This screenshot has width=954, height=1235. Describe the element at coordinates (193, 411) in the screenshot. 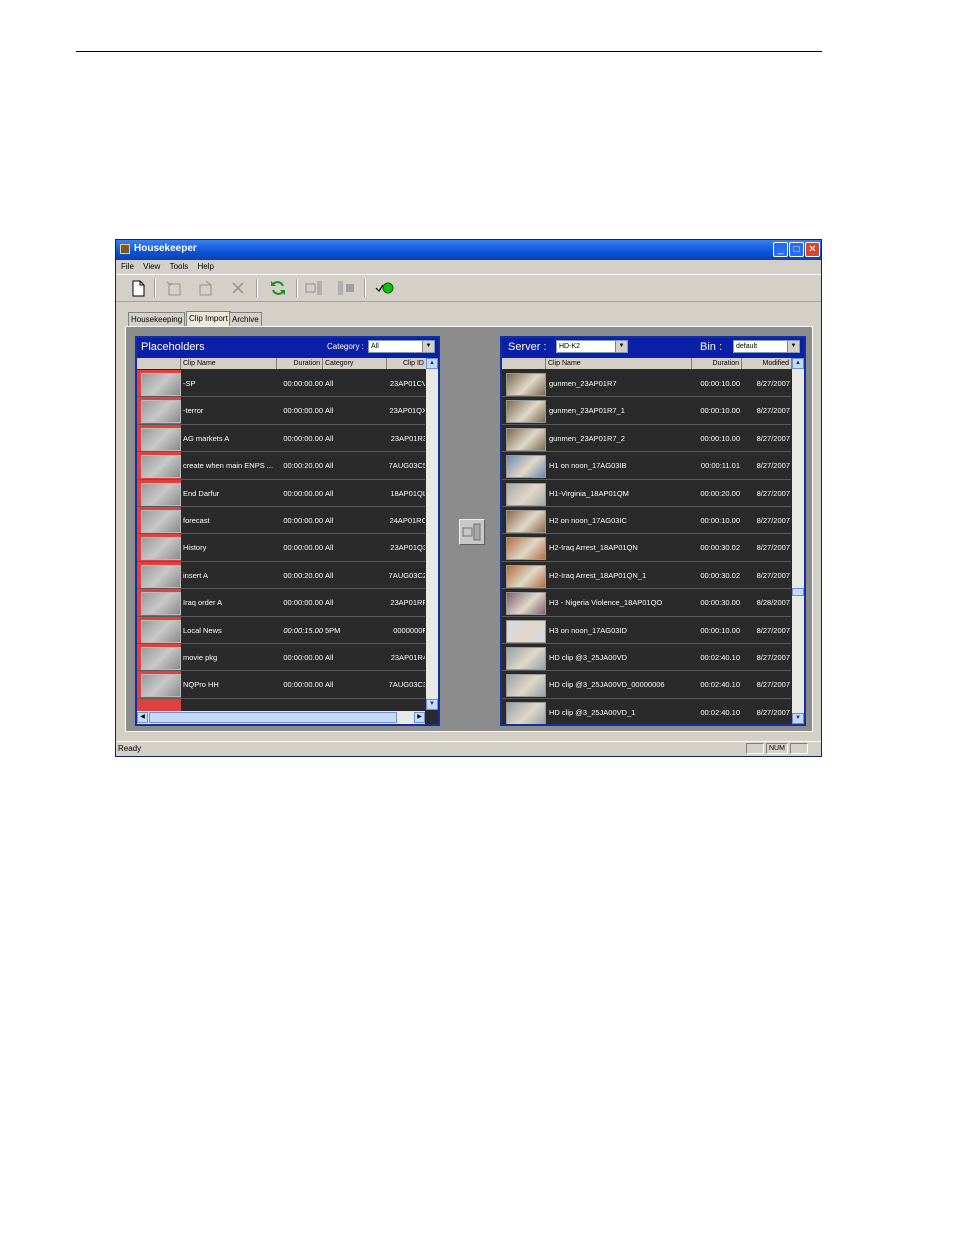

I see `clip-name-cell: -terror` at that location.